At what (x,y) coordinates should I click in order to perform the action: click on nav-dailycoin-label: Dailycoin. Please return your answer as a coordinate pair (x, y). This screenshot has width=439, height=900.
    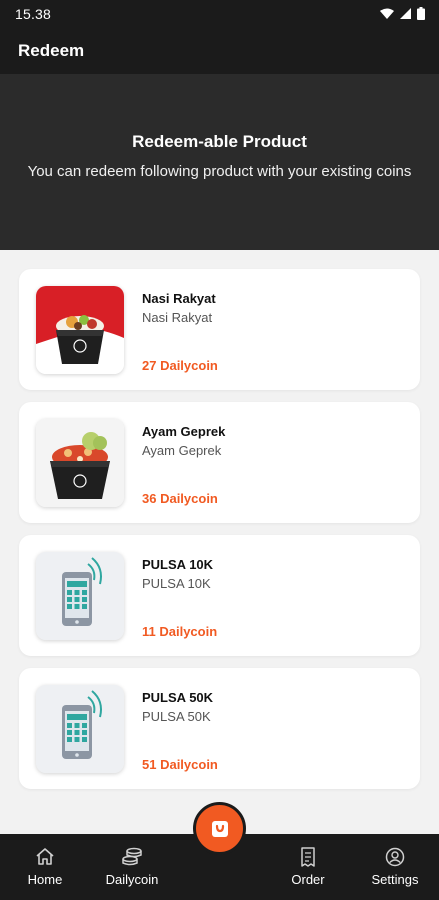
    Looking at the image, I should click on (132, 879).